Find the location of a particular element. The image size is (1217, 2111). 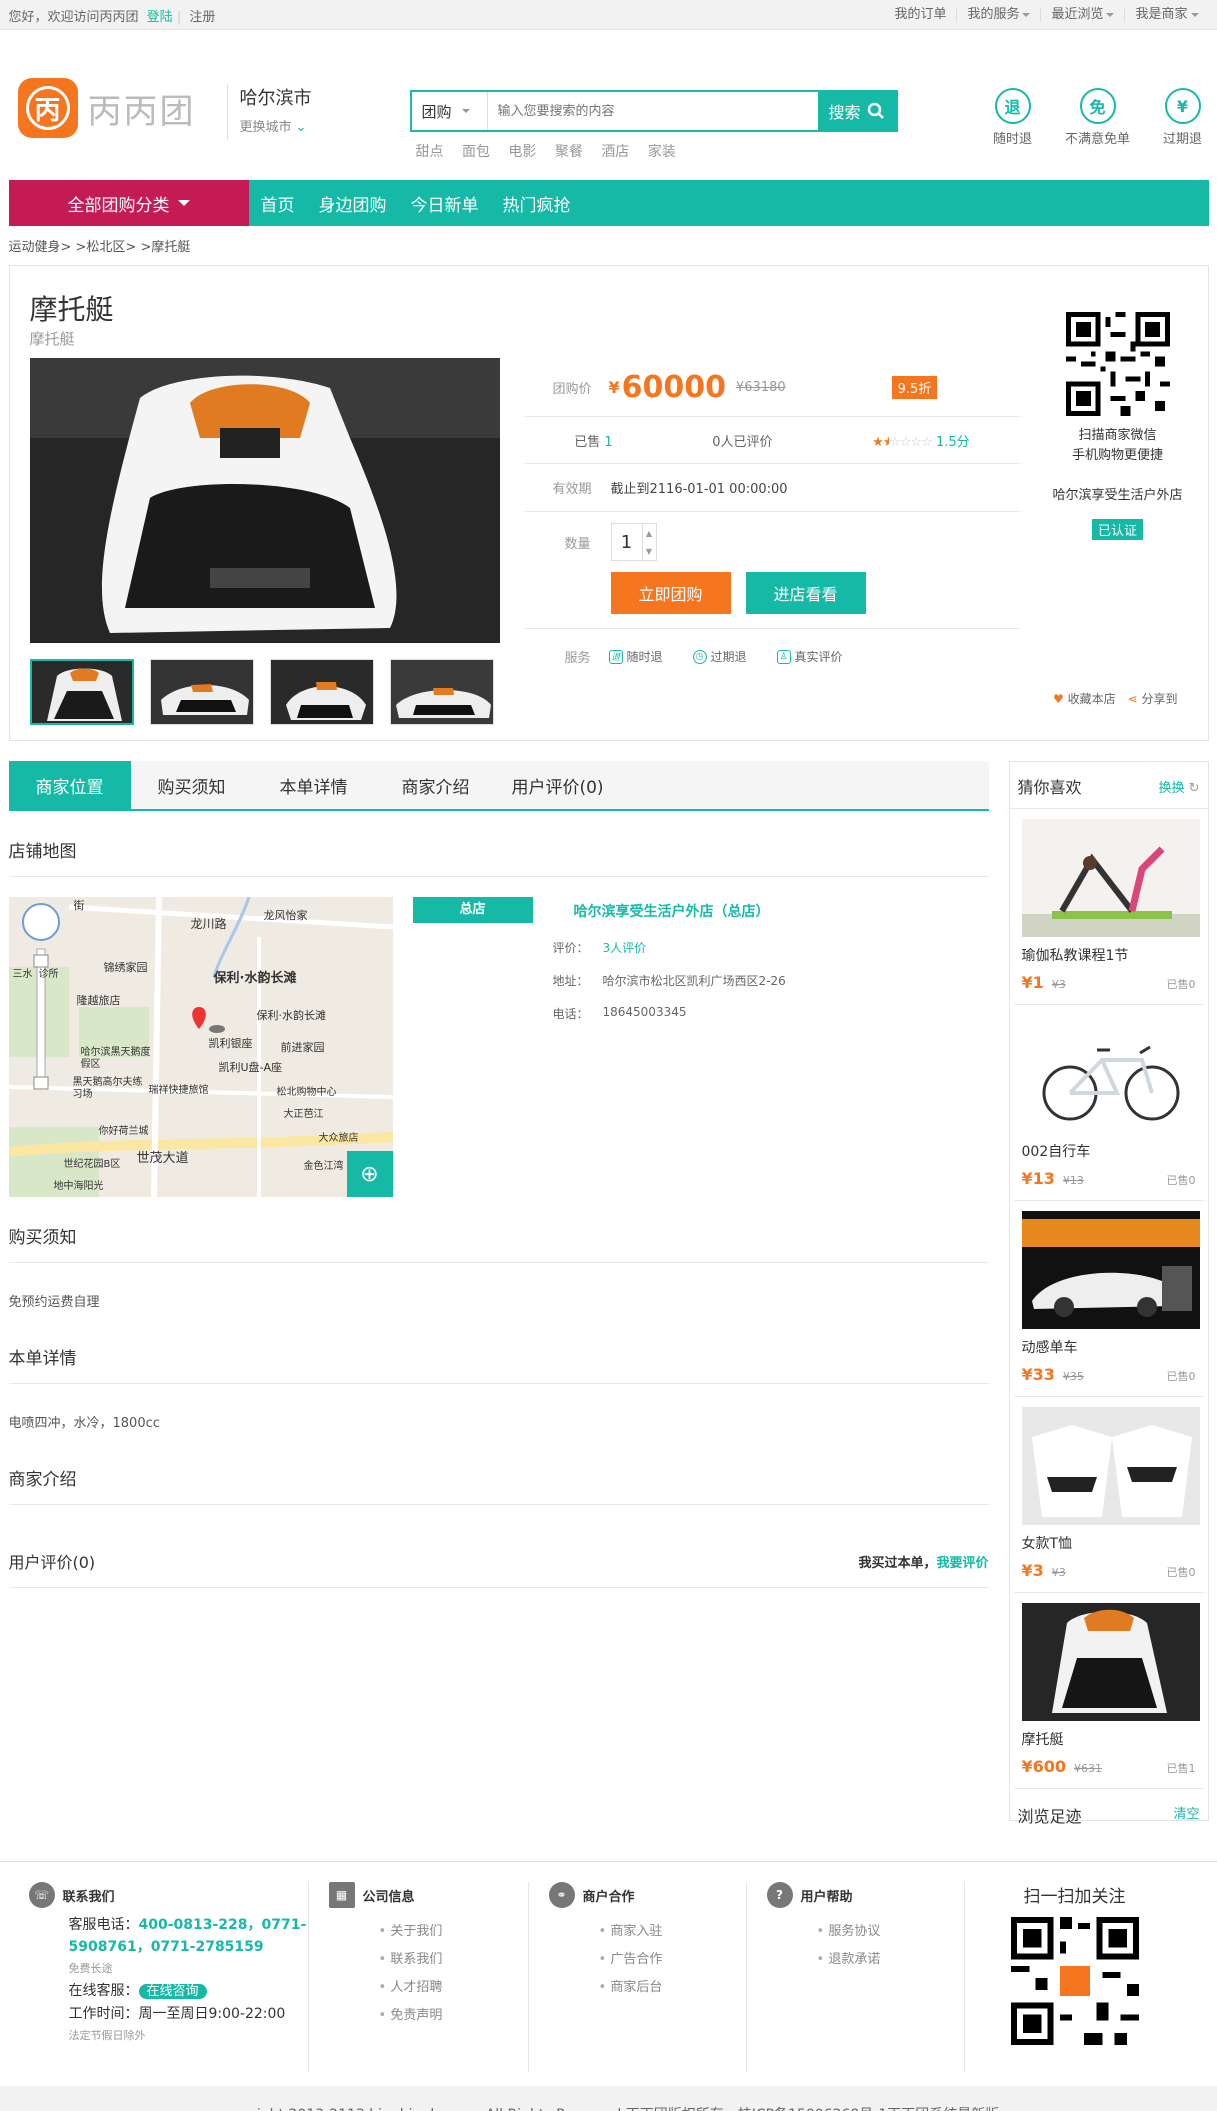

hotword-link: 酒店 is located at coordinates (615, 152).